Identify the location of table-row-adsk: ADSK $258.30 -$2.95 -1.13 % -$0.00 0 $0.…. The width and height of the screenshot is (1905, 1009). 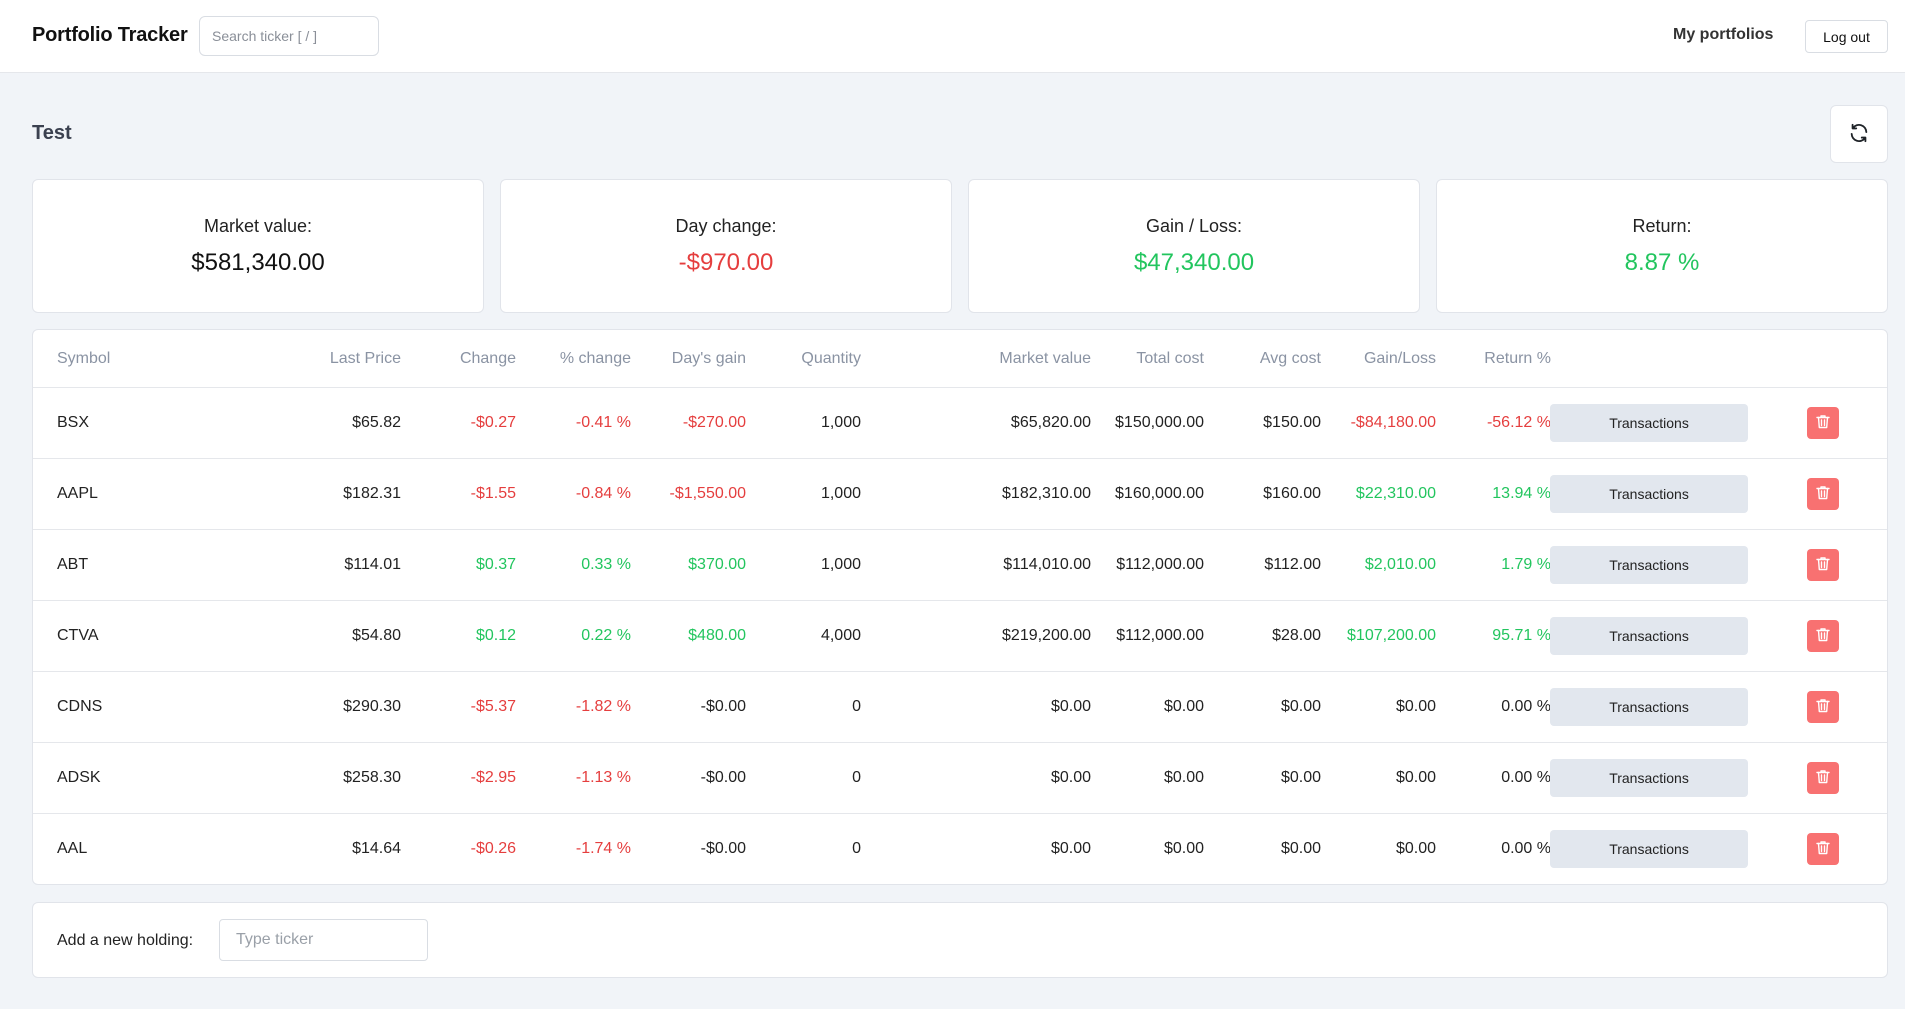
(960, 778).